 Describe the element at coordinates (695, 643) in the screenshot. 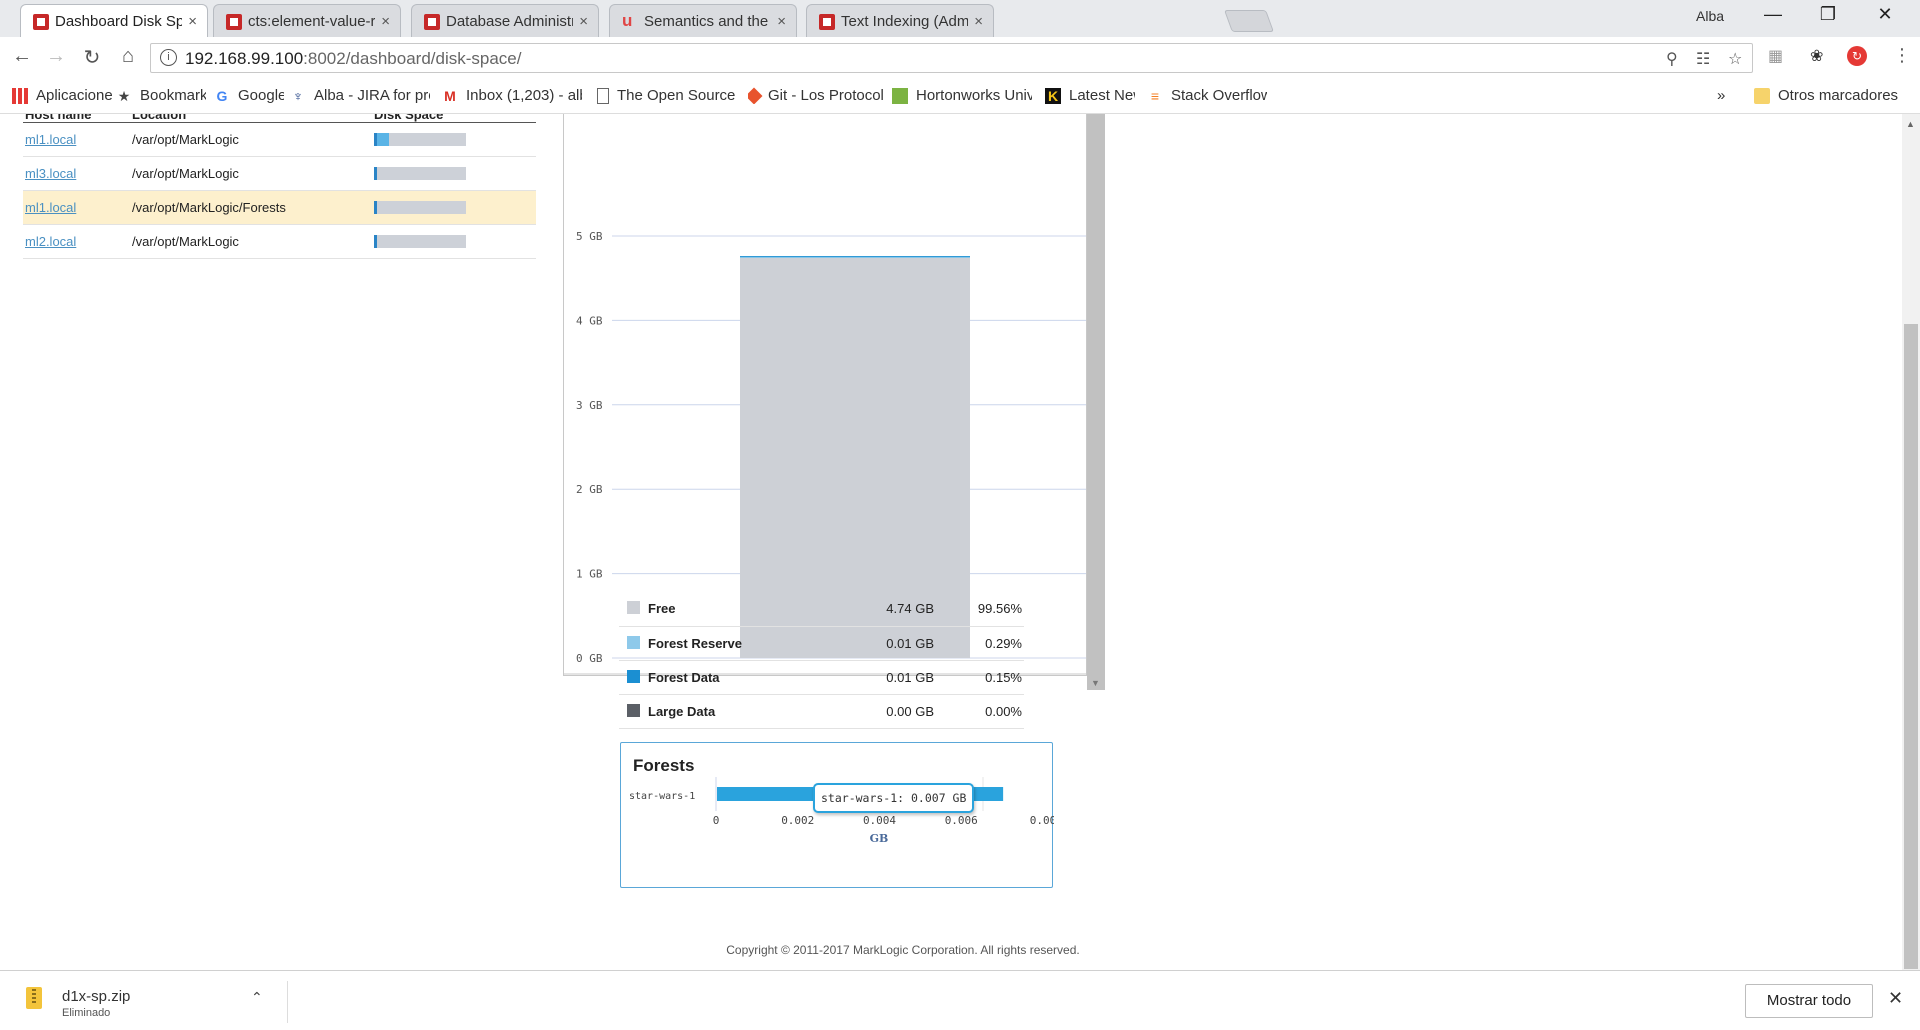

I see `legend-name: Forest Reserve` at that location.